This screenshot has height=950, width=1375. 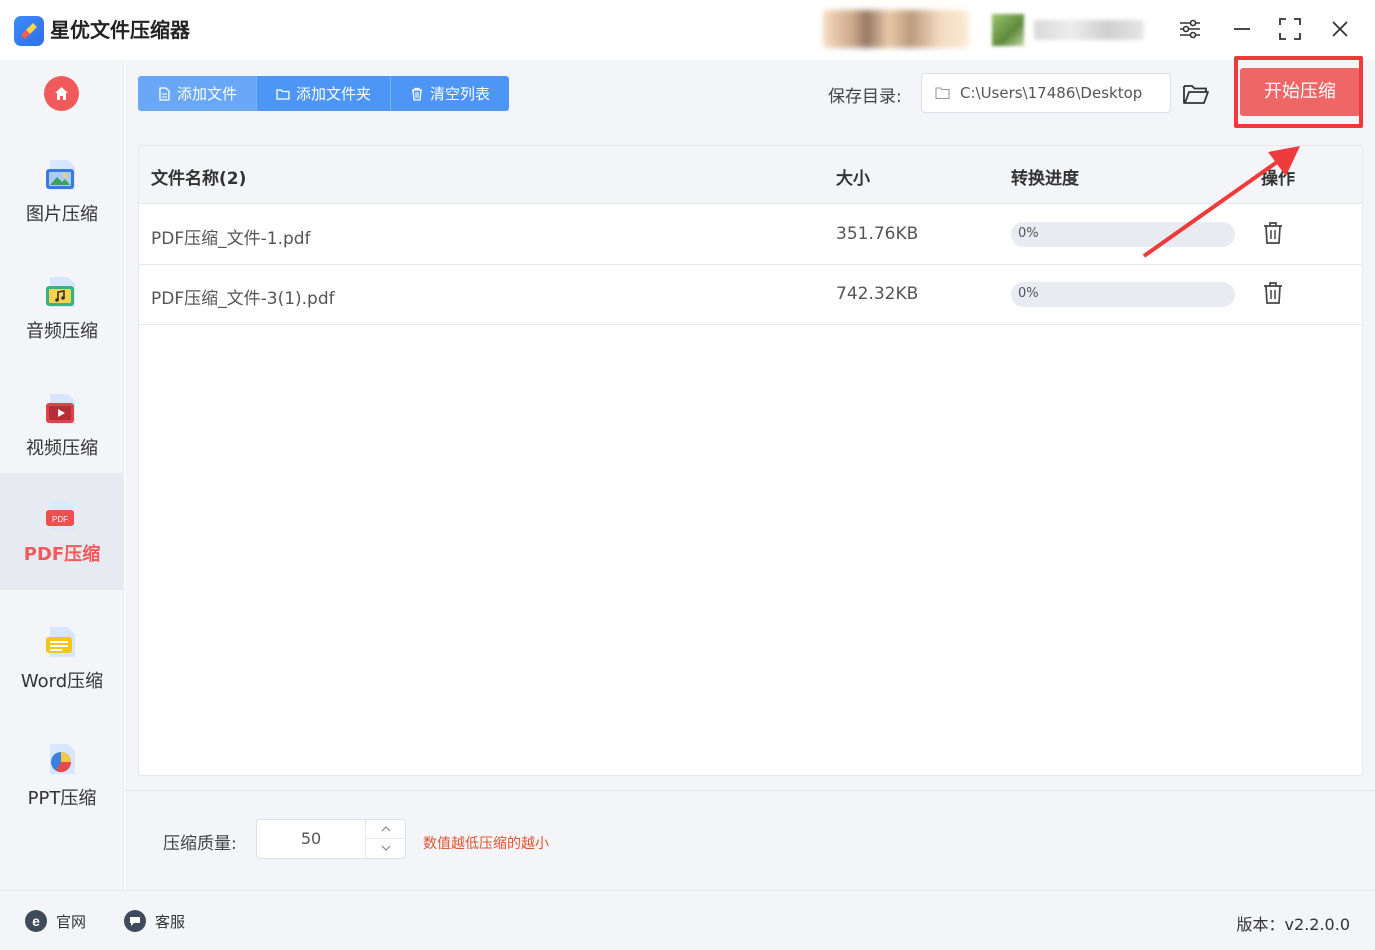 What do you see at coordinates (687, 30) in the screenshot?
I see `title-bar: 星优文件压缩器` at bounding box center [687, 30].